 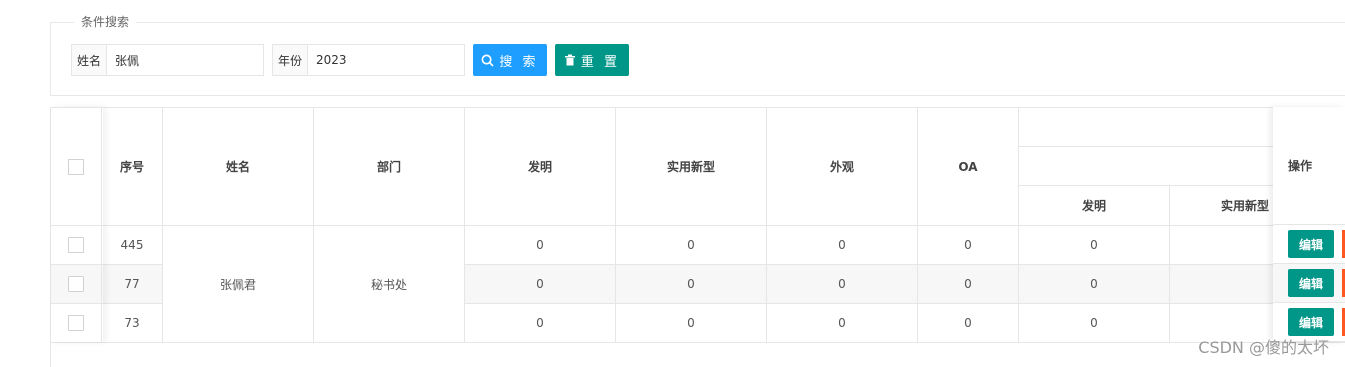 I want to click on cell-seq: 73, so click(x=132, y=323).